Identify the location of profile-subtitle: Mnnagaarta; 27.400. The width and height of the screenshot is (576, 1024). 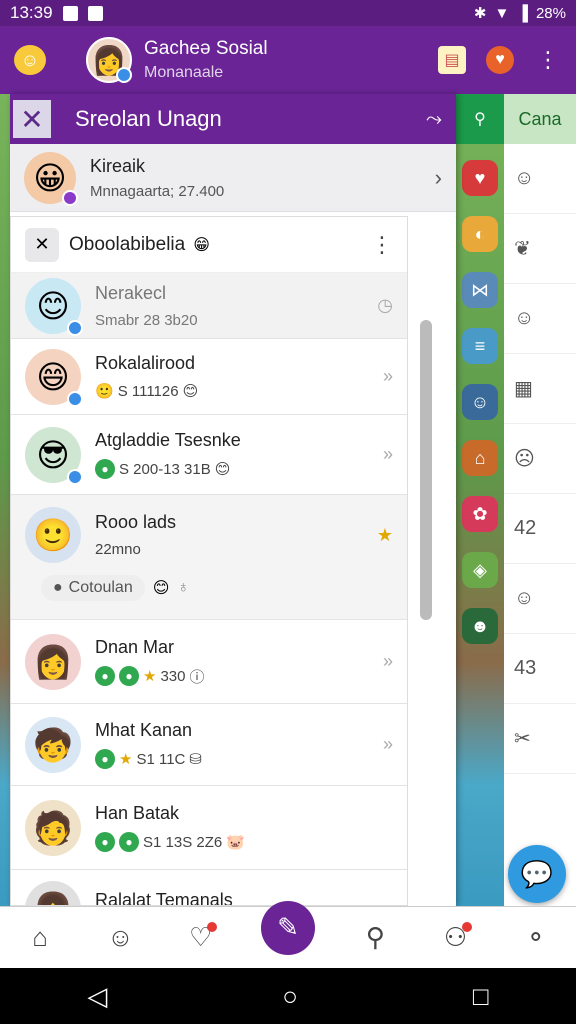
(157, 191).